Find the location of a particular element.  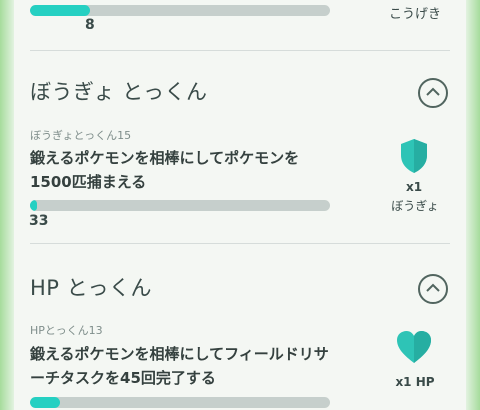

reward-qty-defense: x1 is located at coordinates (414, 187).